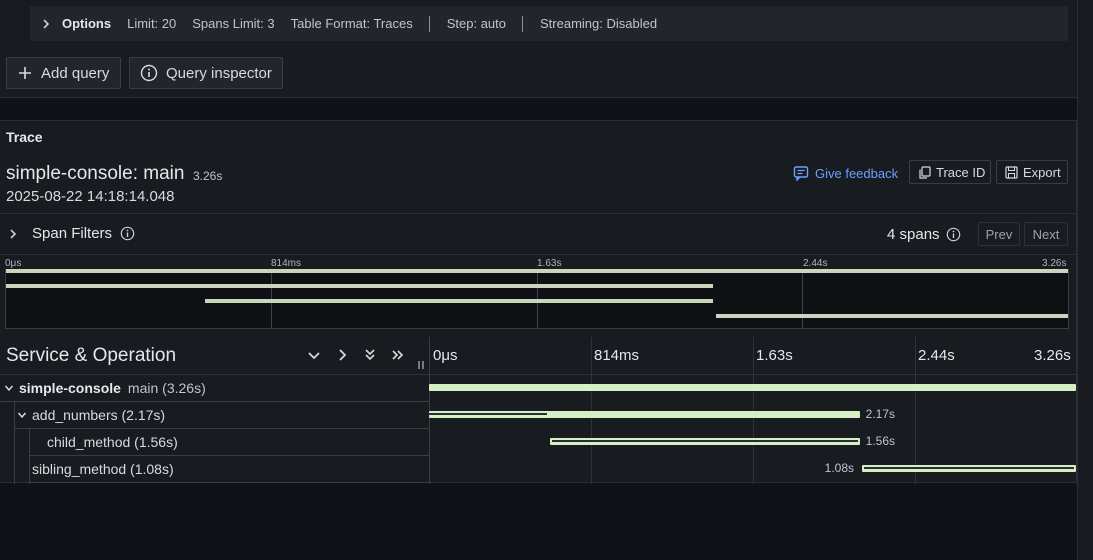  I want to click on option-streaming: Streaming: Disabled, so click(599, 23).